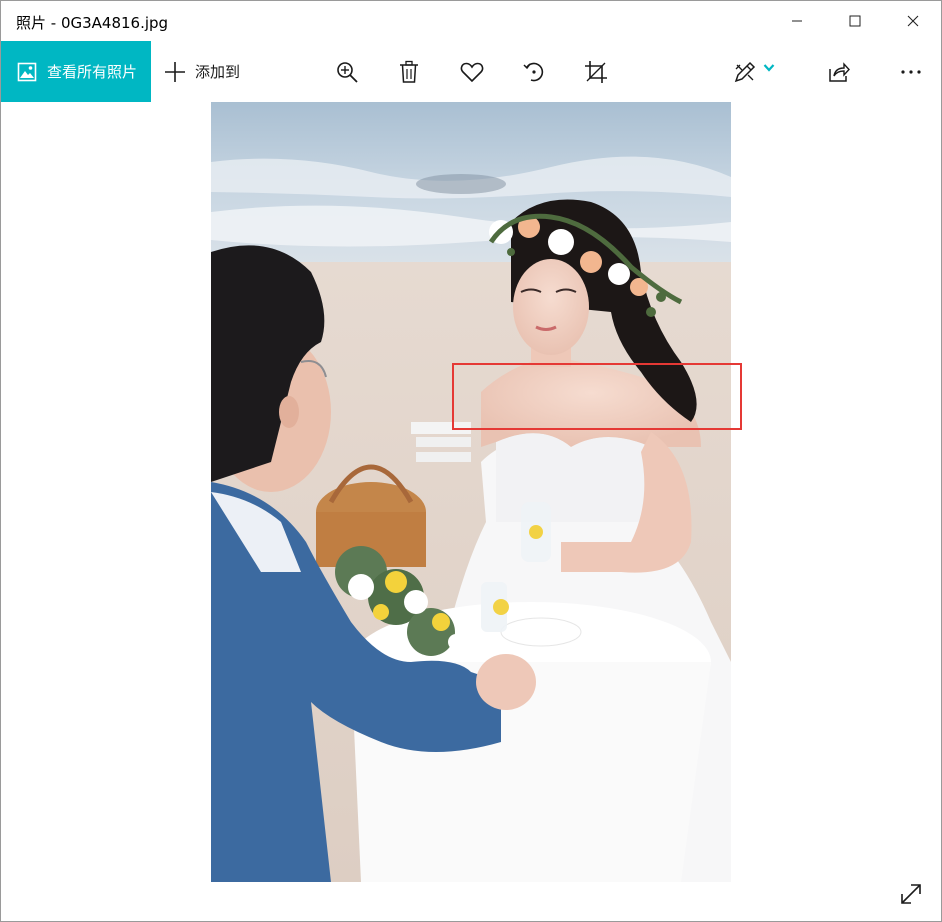 Image resolution: width=942 pixels, height=922 pixels. I want to click on more-options-button, so click(911, 72).